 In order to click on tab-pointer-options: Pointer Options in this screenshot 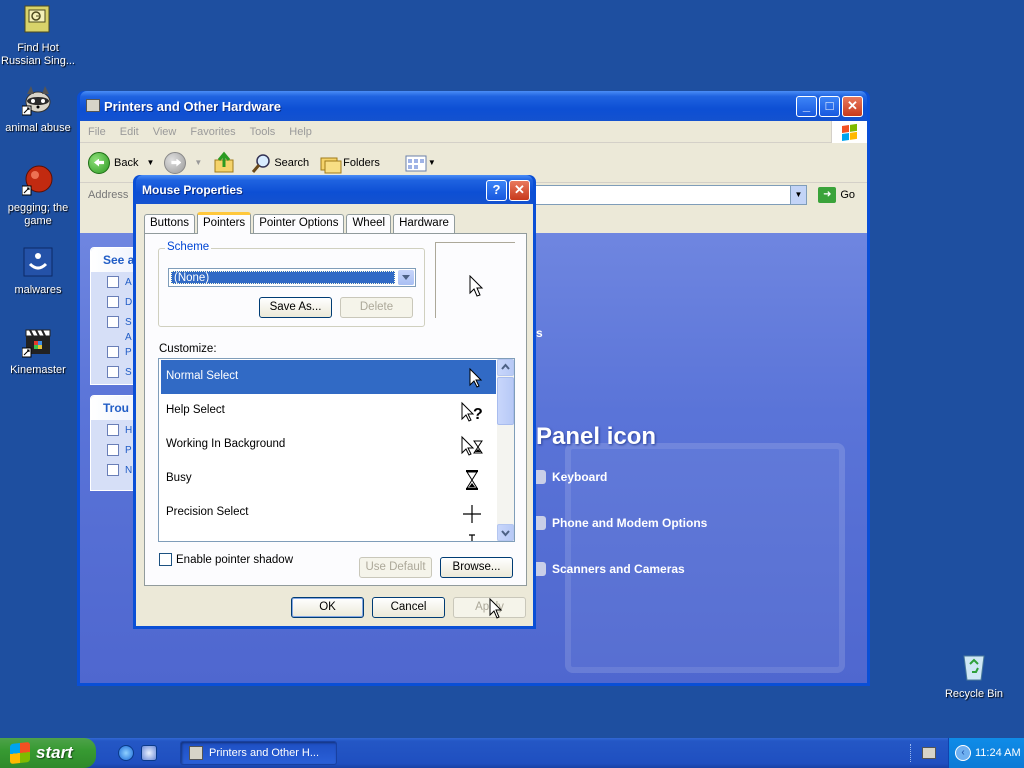, I will do `click(299, 223)`.